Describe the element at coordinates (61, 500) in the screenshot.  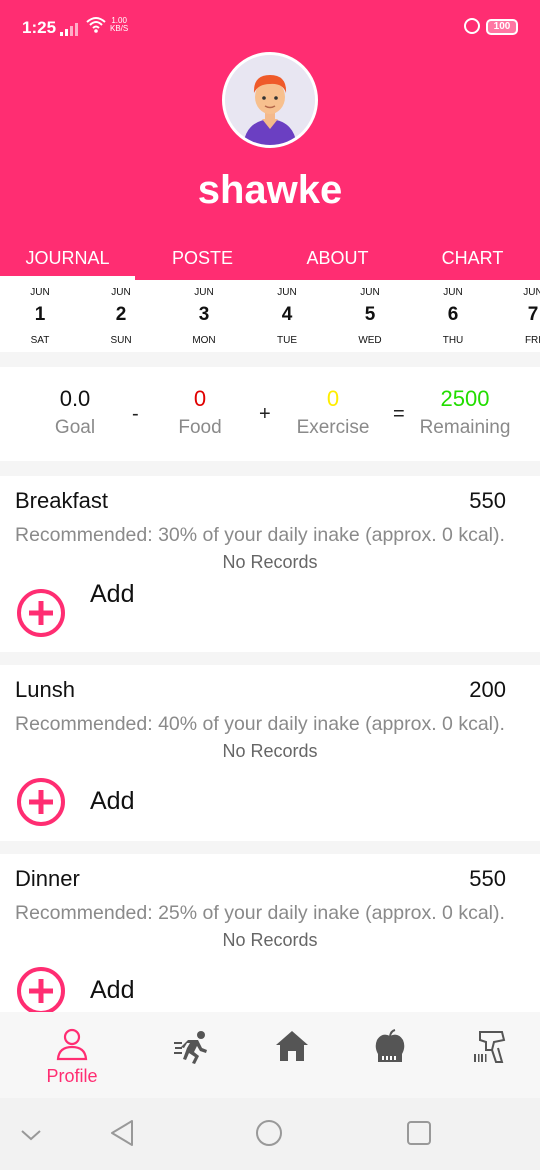
I see `meal-title: Breakfast` at that location.